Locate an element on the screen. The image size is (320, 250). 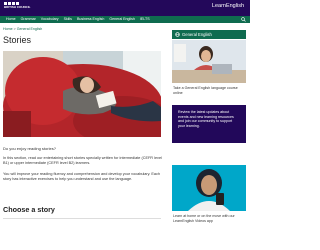
course-promo-image is located at coordinates (209, 61).